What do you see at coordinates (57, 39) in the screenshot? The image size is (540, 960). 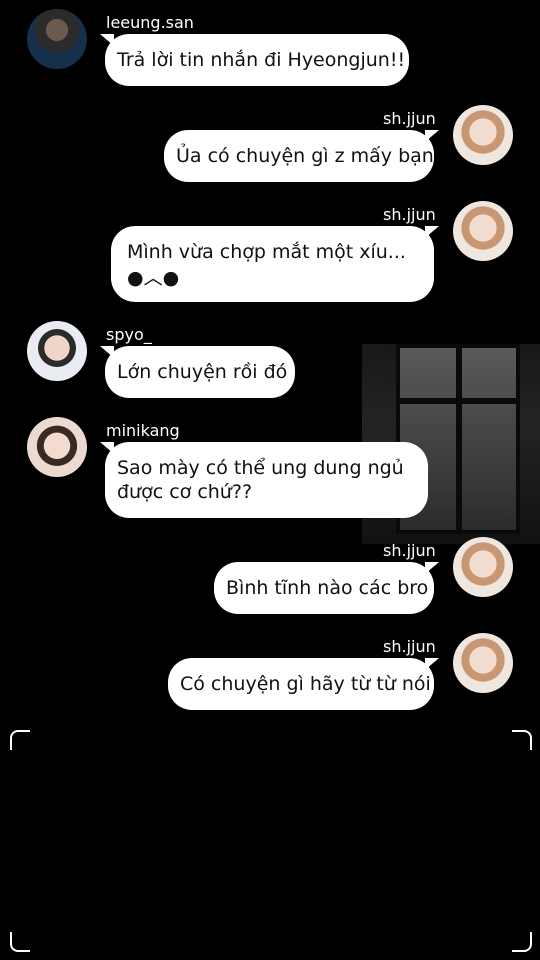 I see `avatar-leeung-san` at bounding box center [57, 39].